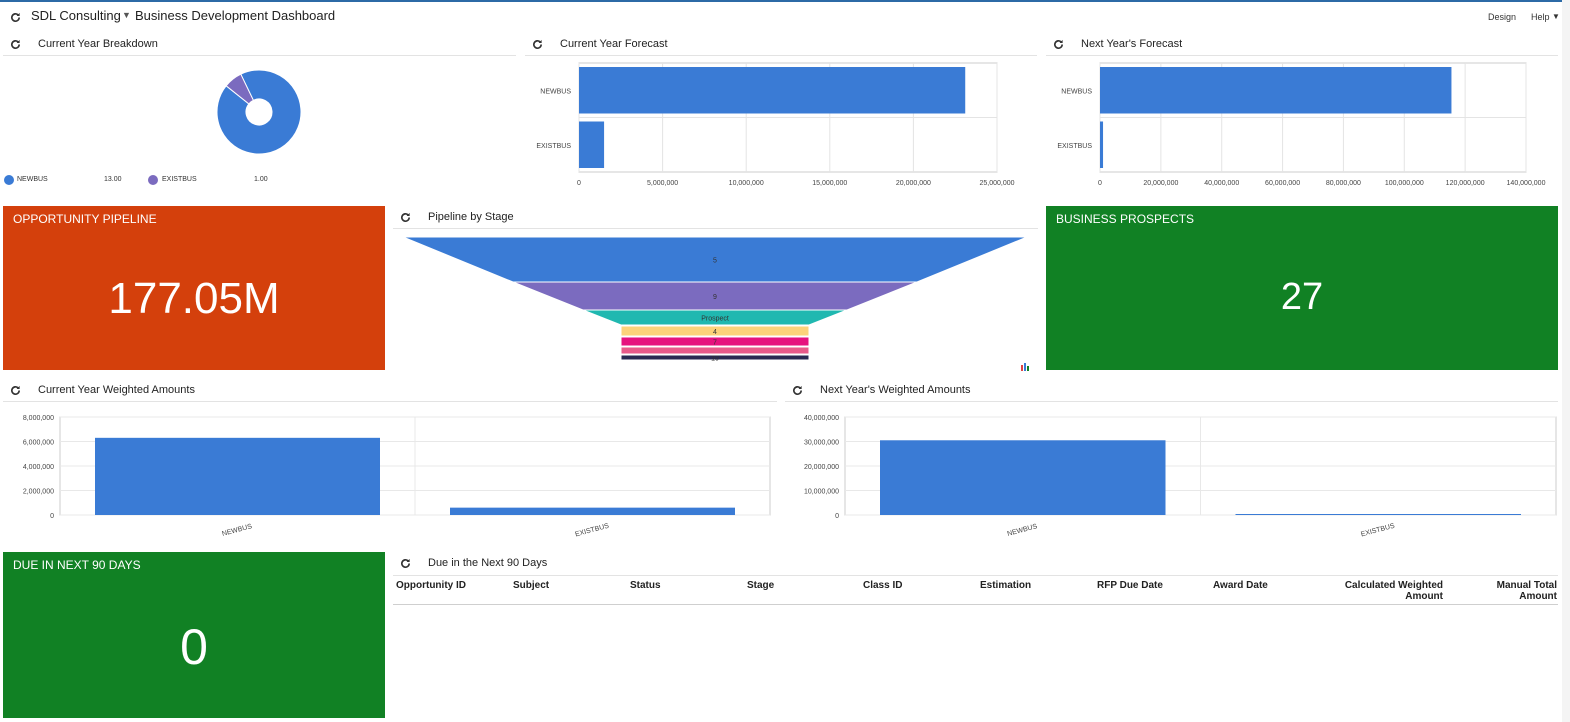  What do you see at coordinates (9, 180) in the screenshot?
I see `legend-swatch-newbus` at bounding box center [9, 180].